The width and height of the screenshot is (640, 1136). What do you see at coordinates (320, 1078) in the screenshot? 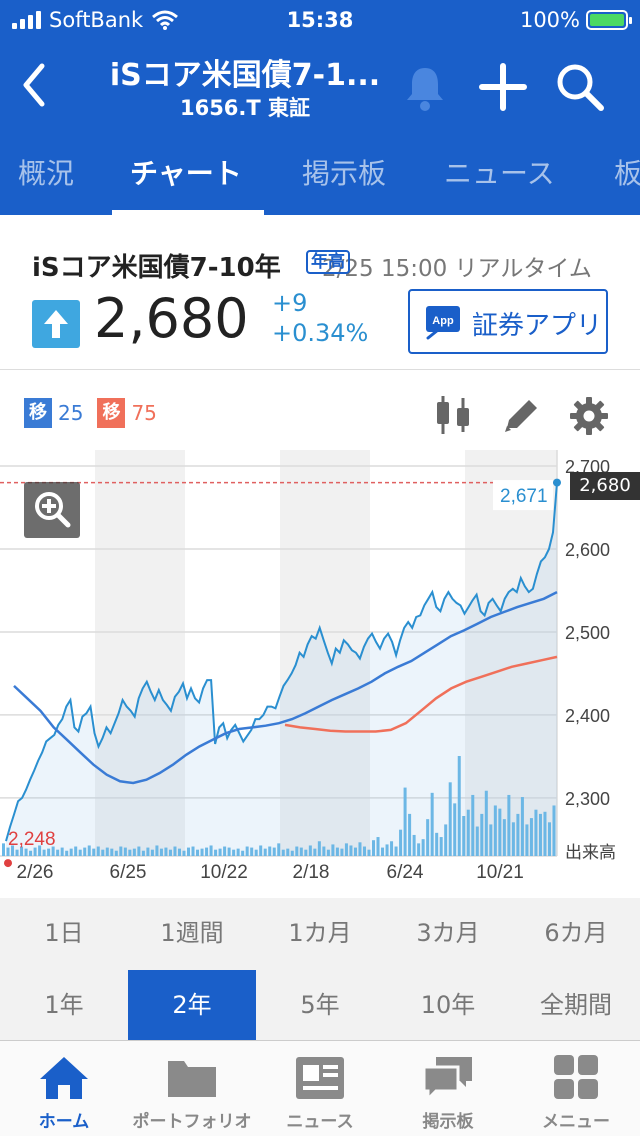
I see `newspaper-icon` at bounding box center [320, 1078].